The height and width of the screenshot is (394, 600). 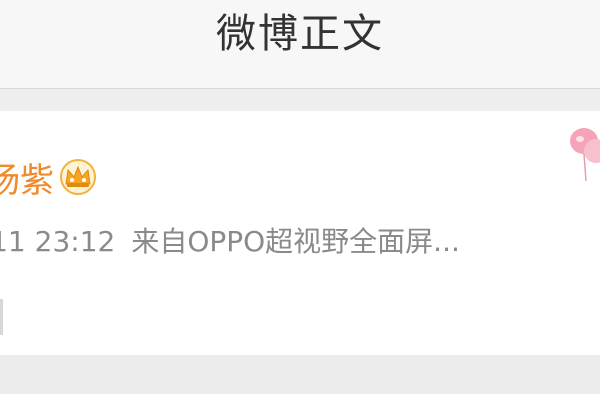 What do you see at coordinates (300, 34) in the screenshot?
I see `page-title: 微博正文` at bounding box center [300, 34].